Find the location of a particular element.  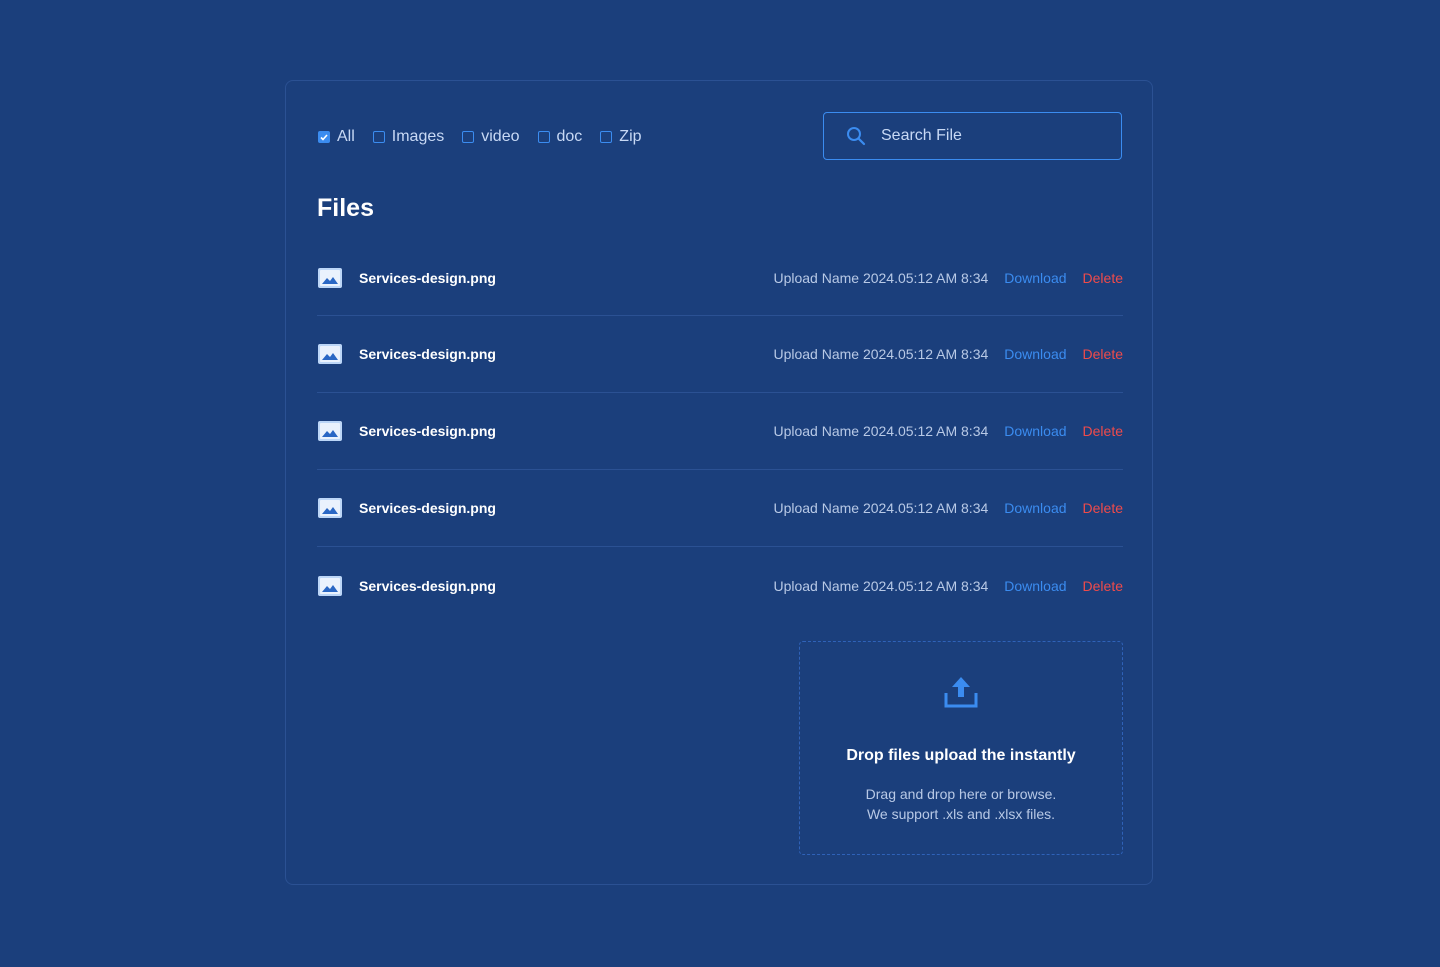

search-icon is located at coordinates (856, 136).